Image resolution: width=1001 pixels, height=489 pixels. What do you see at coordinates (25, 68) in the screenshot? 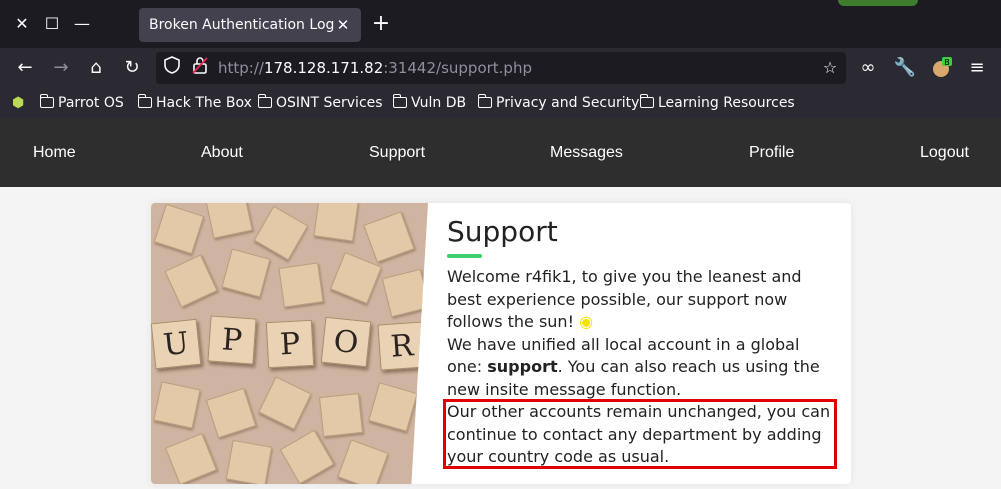
I see `back-icon: ←` at bounding box center [25, 68].